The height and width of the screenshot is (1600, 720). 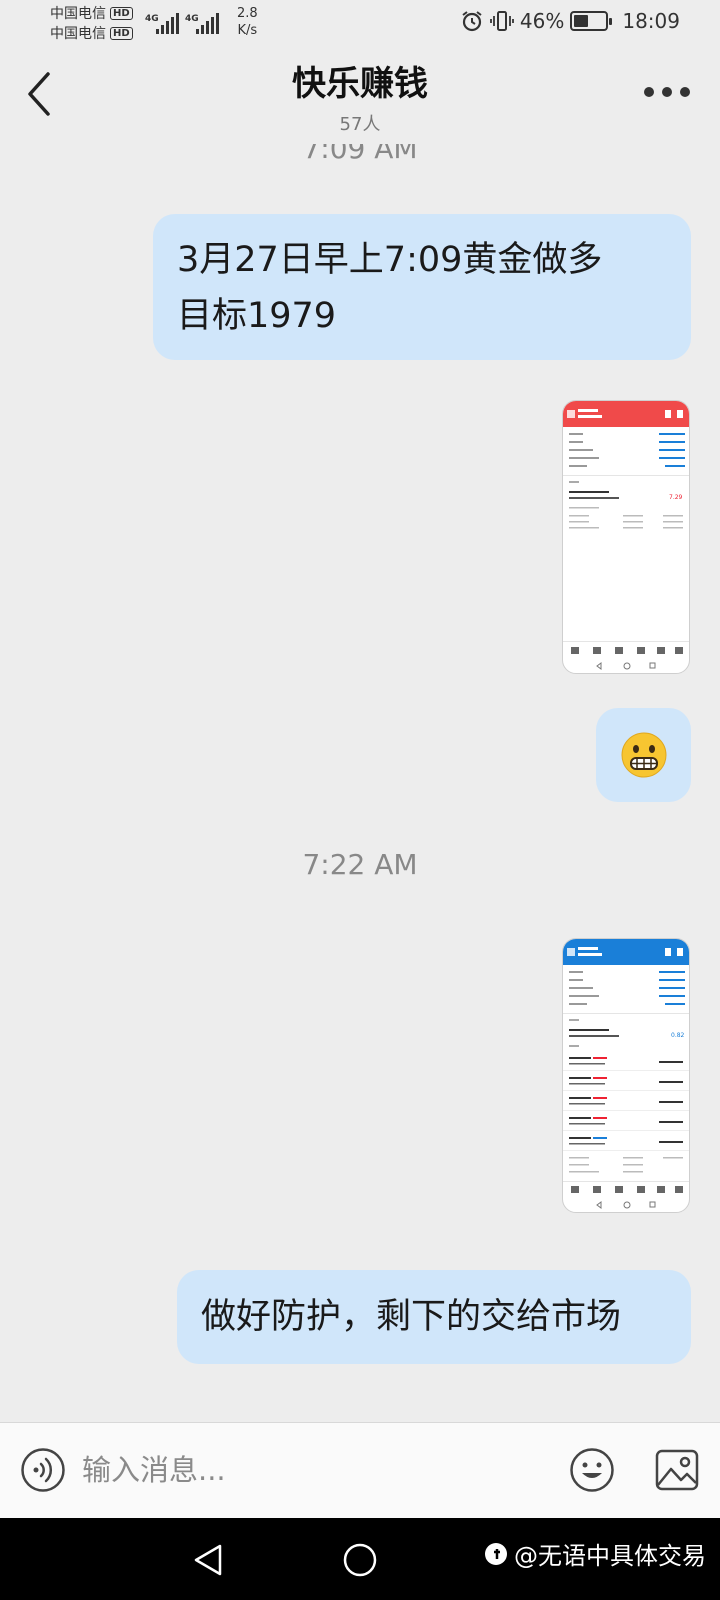 What do you see at coordinates (542, 21) in the screenshot?
I see `battery-percent: 46%` at bounding box center [542, 21].